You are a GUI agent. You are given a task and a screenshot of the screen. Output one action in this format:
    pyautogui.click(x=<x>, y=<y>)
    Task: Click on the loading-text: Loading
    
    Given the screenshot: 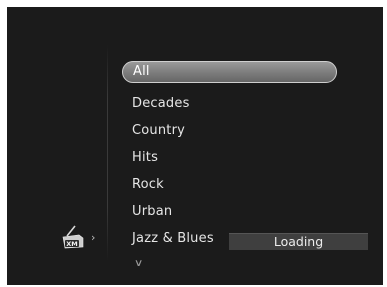 What is the action you would take?
    pyautogui.click(x=298, y=241)
    